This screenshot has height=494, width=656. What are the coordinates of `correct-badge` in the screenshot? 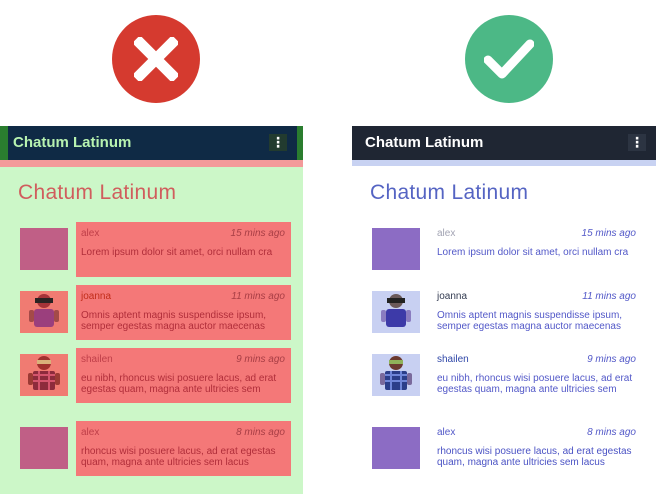 It's located at (509, 59).